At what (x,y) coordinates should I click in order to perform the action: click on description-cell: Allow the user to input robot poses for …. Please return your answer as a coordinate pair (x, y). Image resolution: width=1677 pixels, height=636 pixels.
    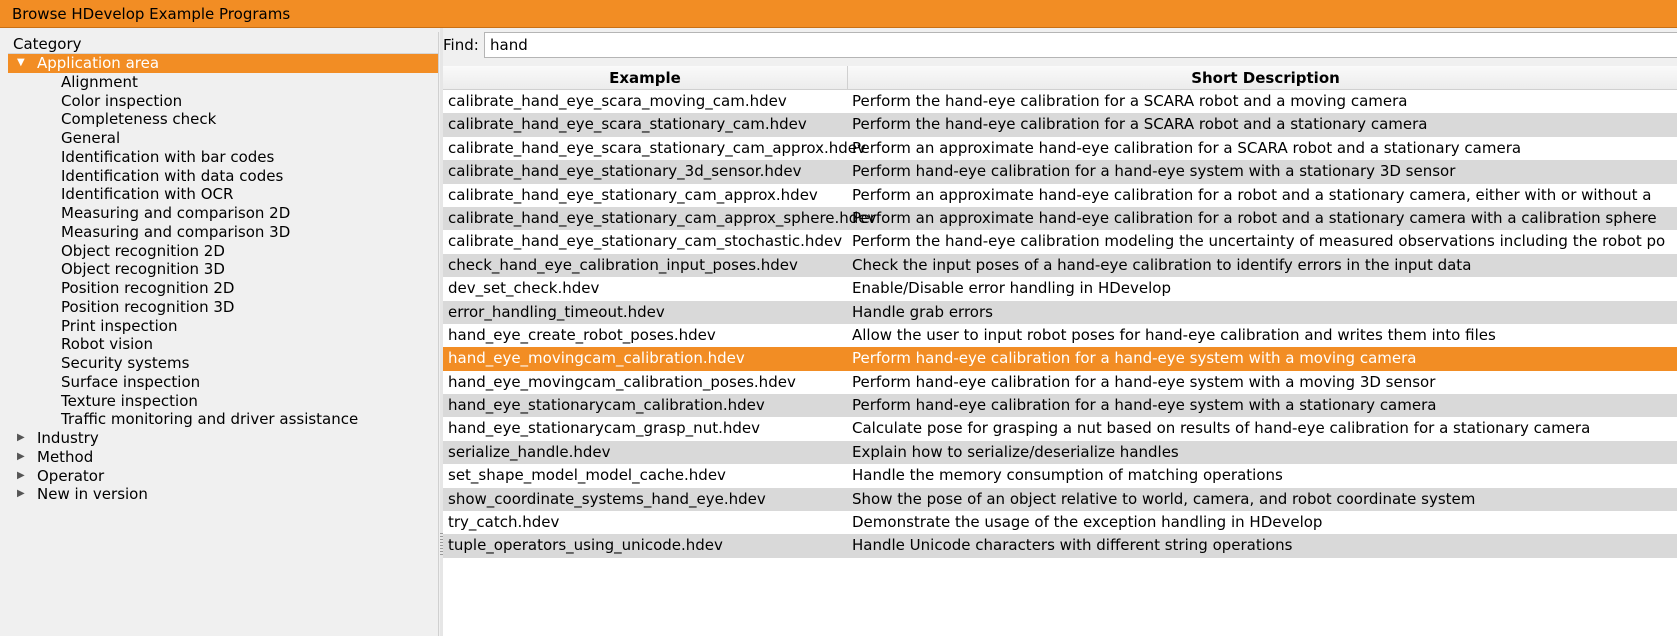
    Looking at the image, I should click on (1174, 334).